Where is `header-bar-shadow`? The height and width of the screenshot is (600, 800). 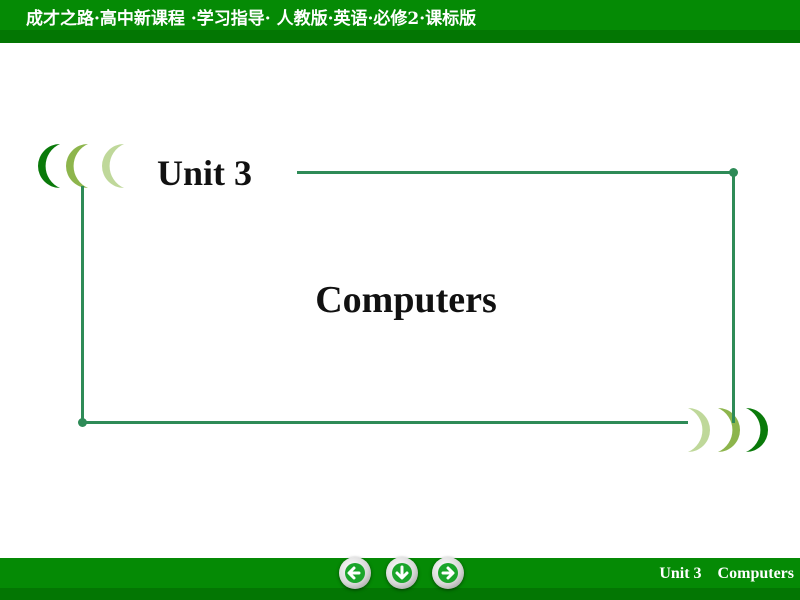 header-bar-shadow is located at coordinates (400, 36).